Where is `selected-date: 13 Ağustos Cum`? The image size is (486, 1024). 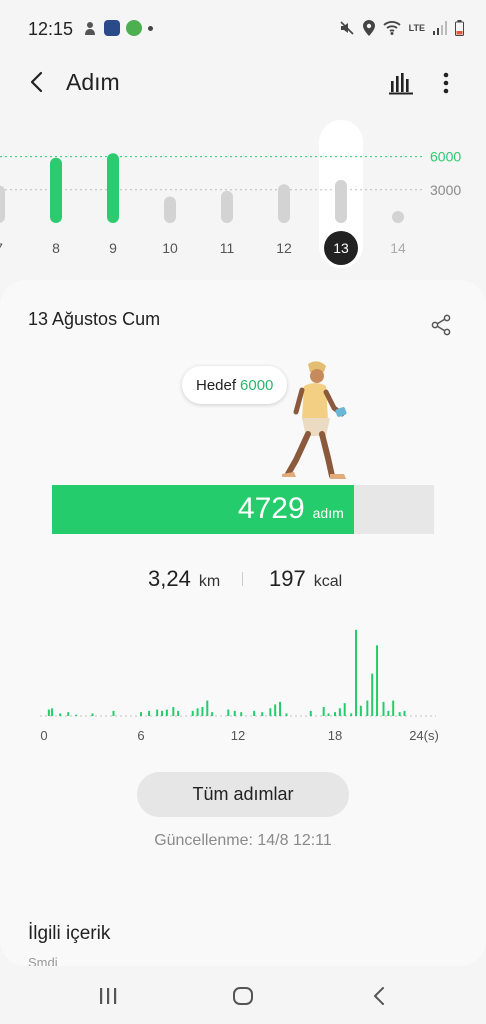 selected-date: 13 Ağustos Cum is located at coordinates (94, 319).